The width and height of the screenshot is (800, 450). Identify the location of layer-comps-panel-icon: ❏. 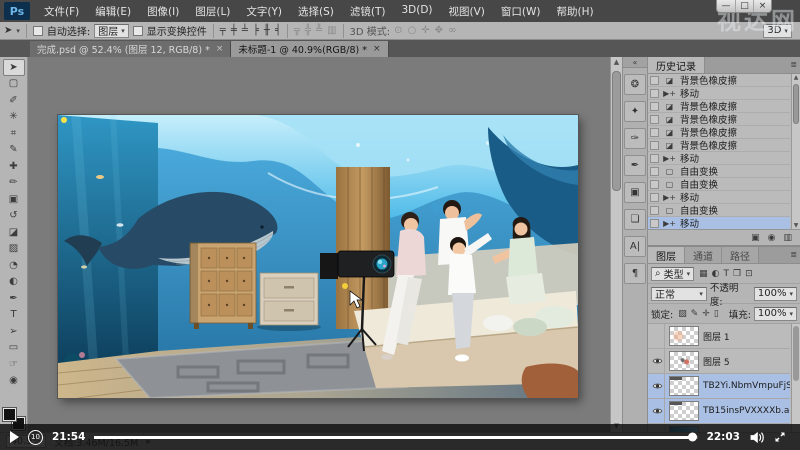
(635, 219).